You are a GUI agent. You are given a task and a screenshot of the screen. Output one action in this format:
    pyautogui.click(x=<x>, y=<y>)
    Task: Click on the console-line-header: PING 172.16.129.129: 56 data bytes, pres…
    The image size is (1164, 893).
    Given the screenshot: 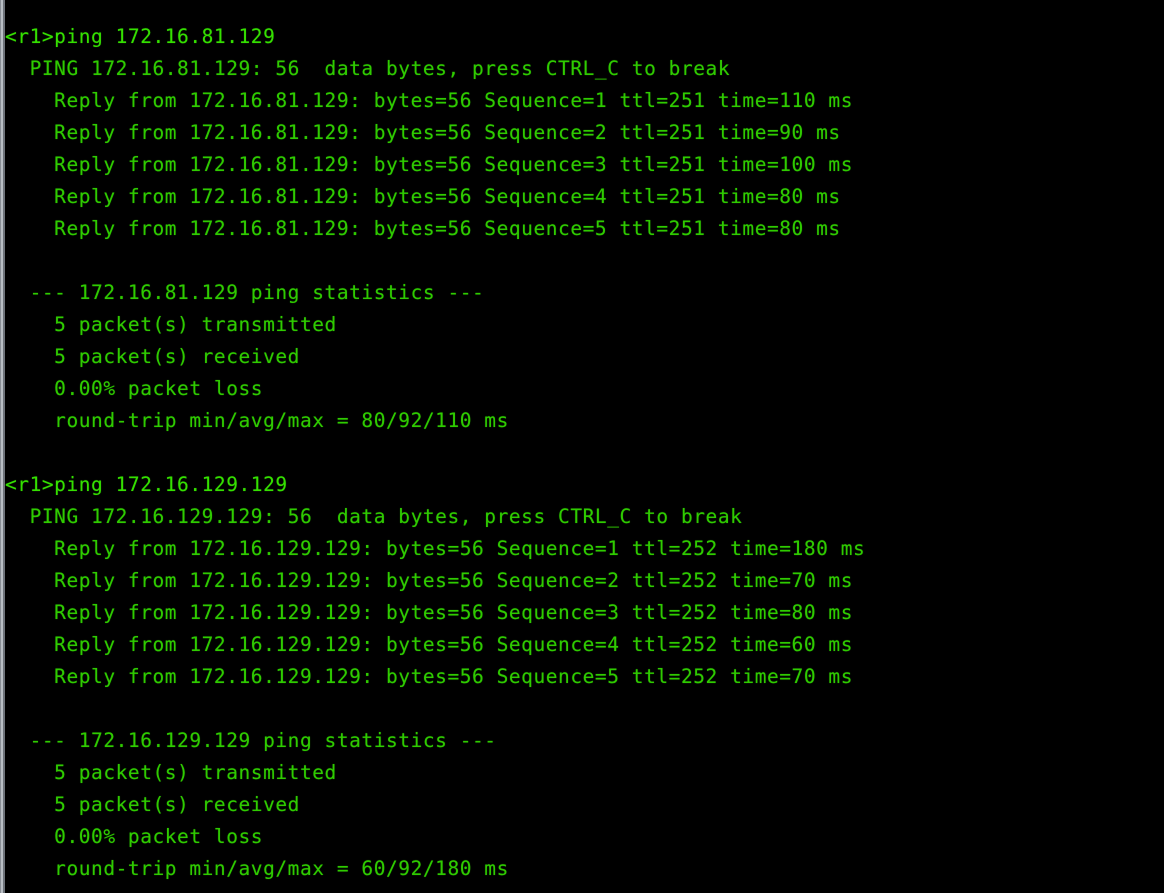 What is the action you would take?
    pyautogui.click(x=374, y=516)
    